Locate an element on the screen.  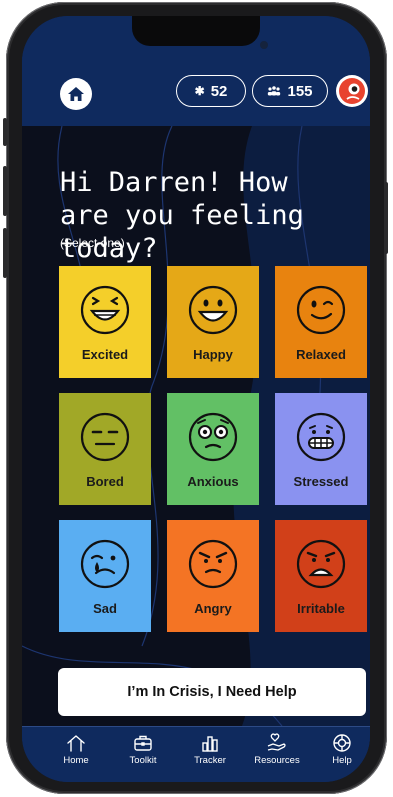
mood-label: Anxious is located at coordinates (213, 481).